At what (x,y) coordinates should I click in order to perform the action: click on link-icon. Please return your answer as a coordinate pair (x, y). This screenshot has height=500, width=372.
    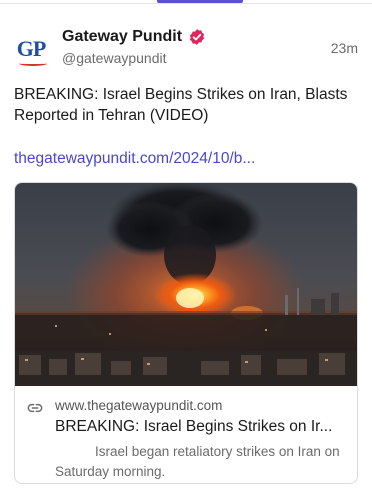
    Looking at the image, I should click on (35, 408).